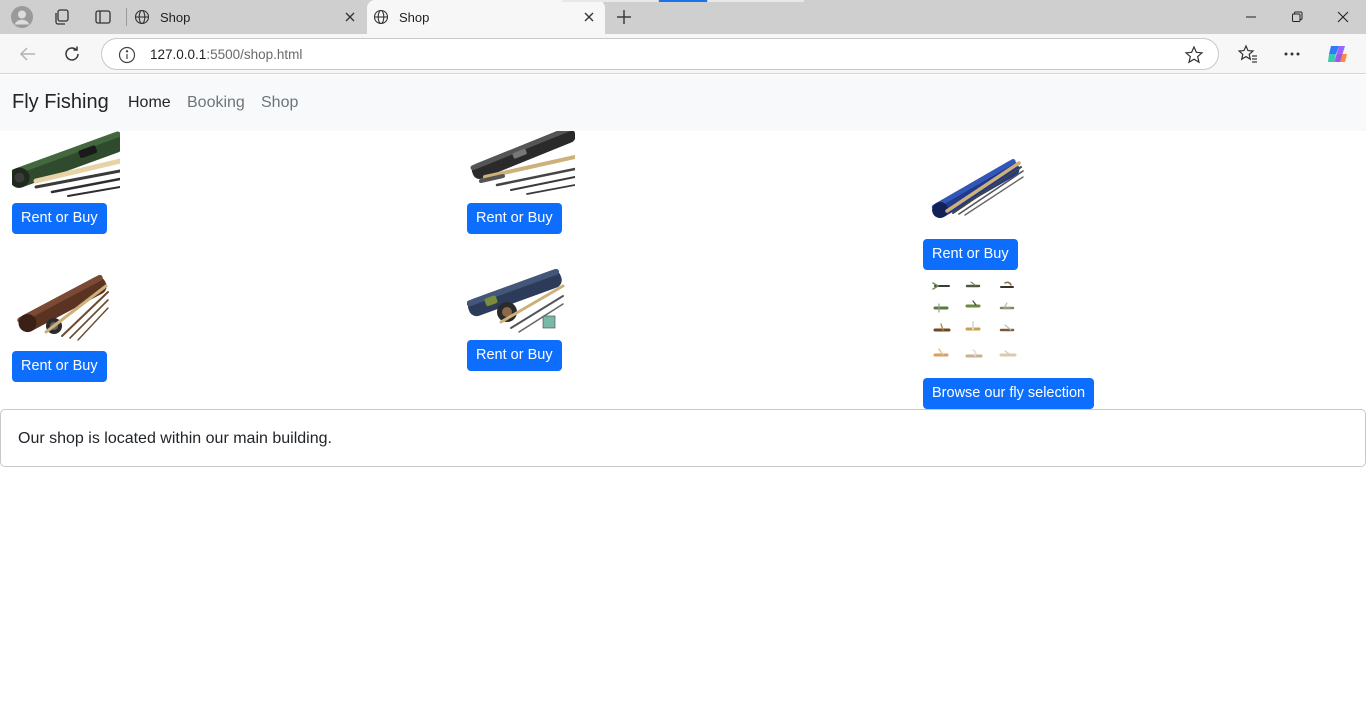 This screenshot has height=728, width=1366. Describe the element at coordinates (62, 17) in the screenshot. I see `workspaces-icon` at that location.